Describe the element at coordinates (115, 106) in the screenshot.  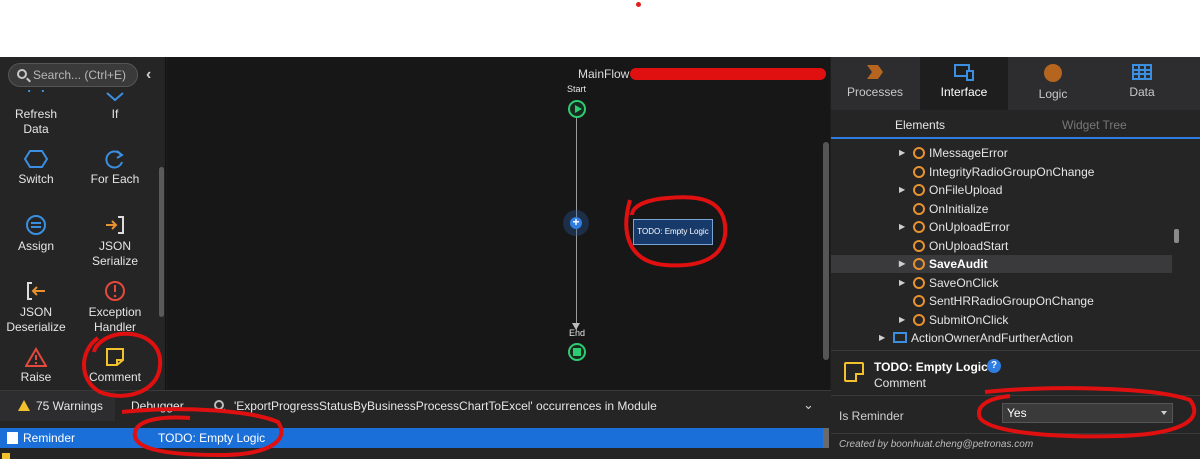
I see `tool-if: If` at that location.